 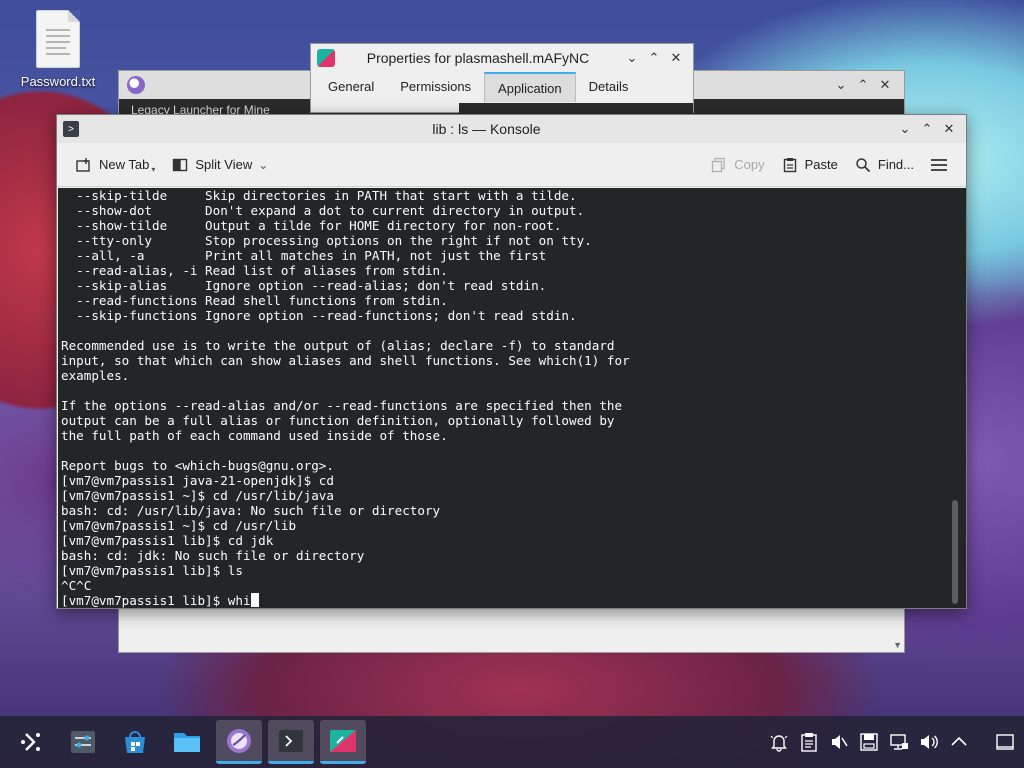 I want to click on network-icon, so click(x=899, y=742).